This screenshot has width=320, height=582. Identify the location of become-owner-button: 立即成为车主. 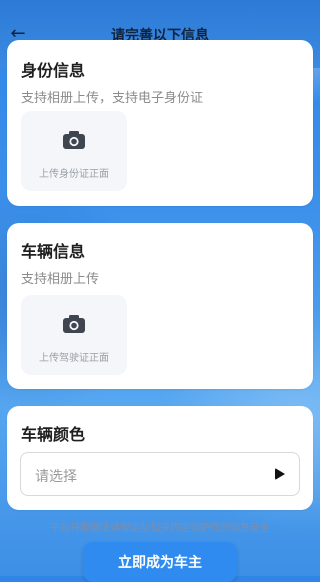
(160, 562).